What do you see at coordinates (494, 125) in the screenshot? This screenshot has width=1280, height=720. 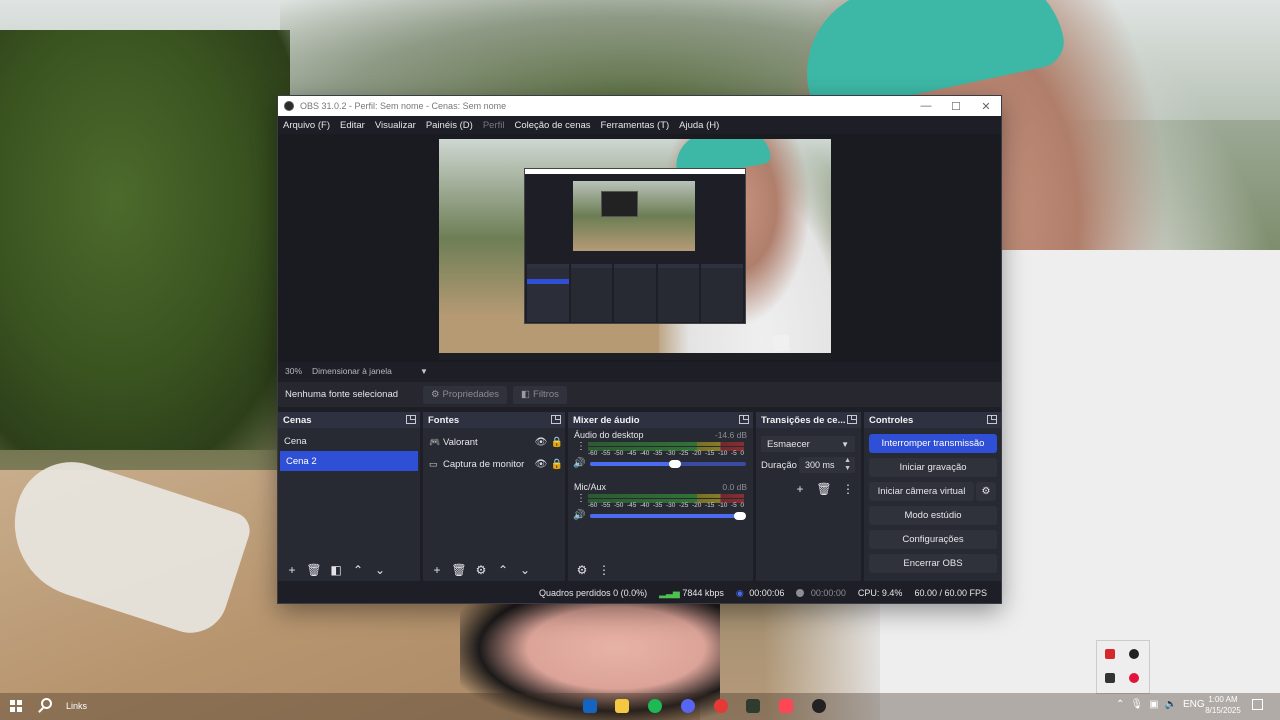 I see `menu-profile: Perfil` at bounding box center [494, 125].